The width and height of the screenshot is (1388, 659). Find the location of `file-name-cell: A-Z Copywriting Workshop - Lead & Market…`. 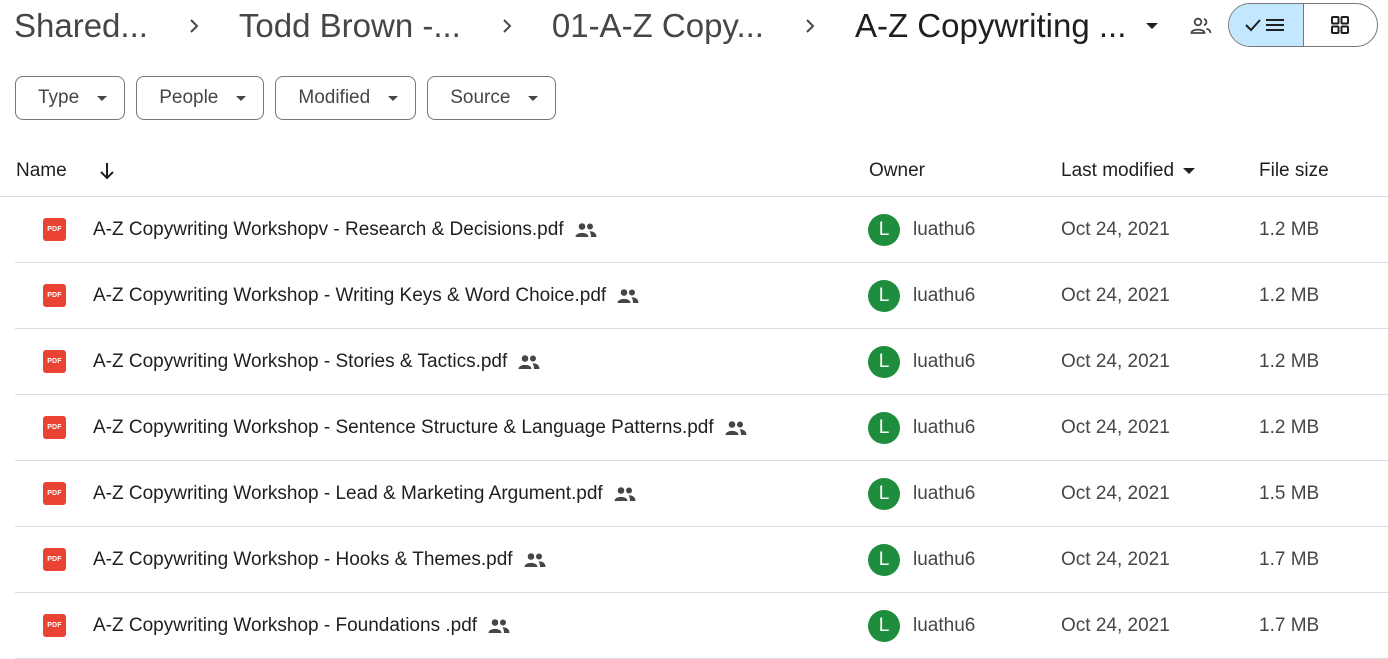

file-name-cell: A-Z Copywriting Workshop - Lead & Market… is located at coordinates (364, 493).